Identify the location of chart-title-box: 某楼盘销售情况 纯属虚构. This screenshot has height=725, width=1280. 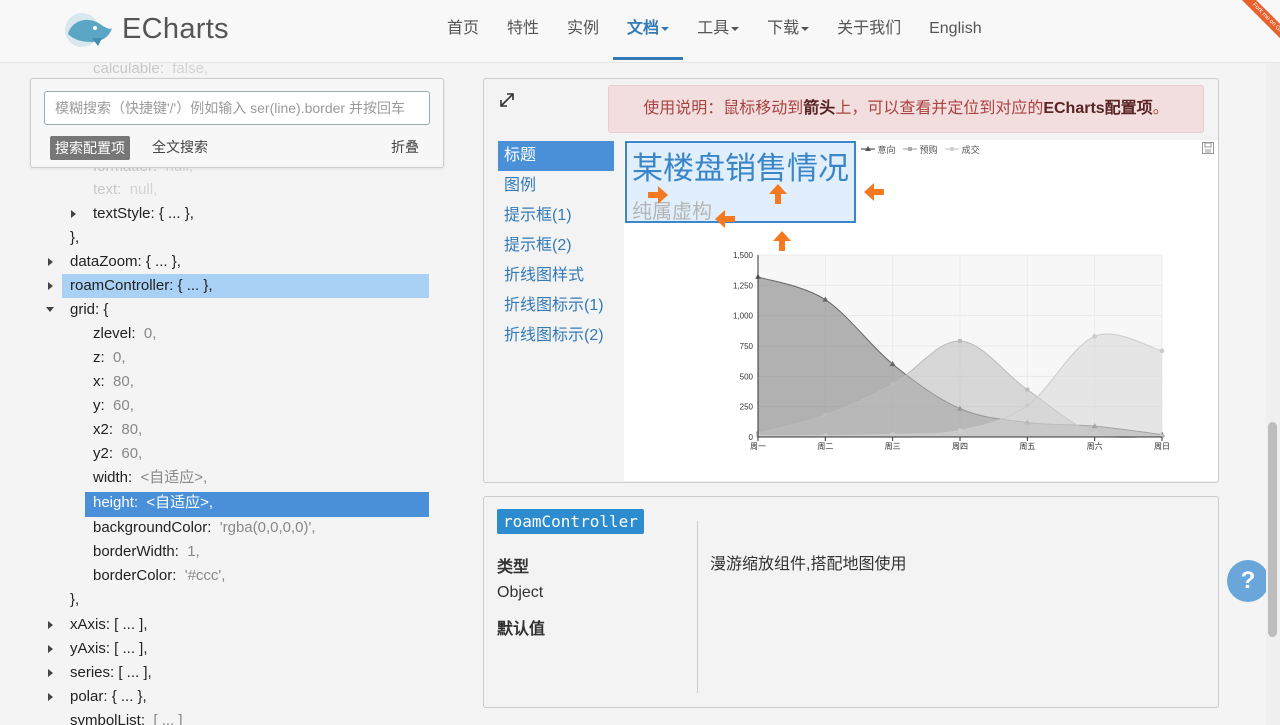
(740, 182).